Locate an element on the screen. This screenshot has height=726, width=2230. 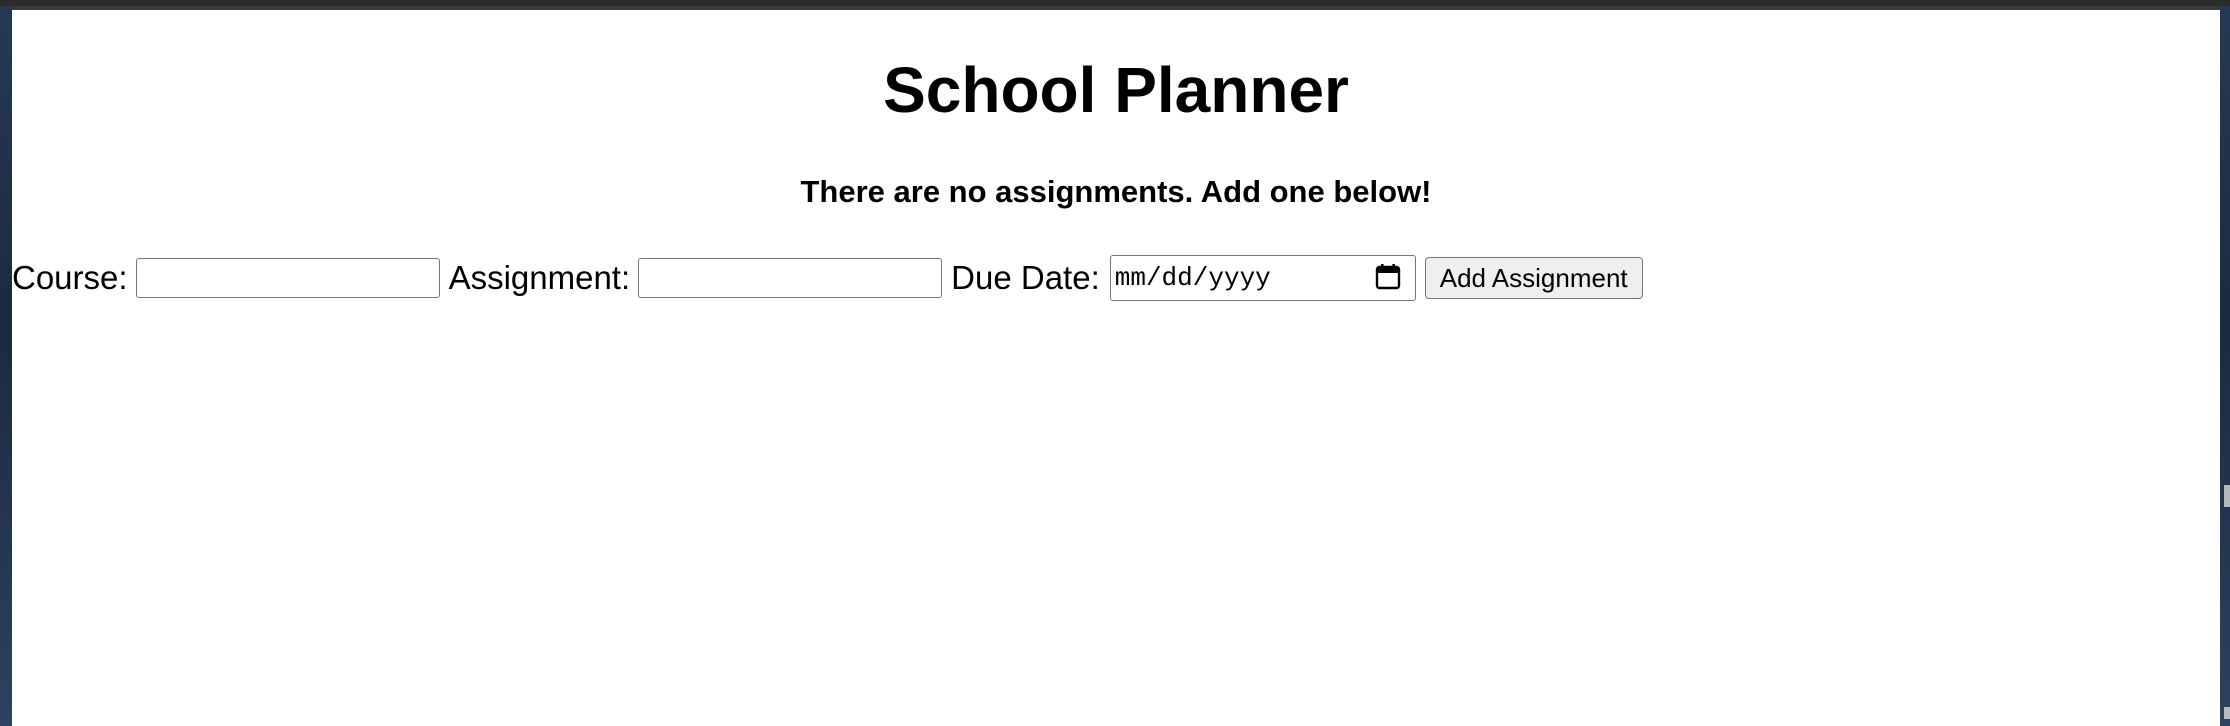
due-date-placeholder: mm/dd/yyyy is located at coordinates (1192, 278).